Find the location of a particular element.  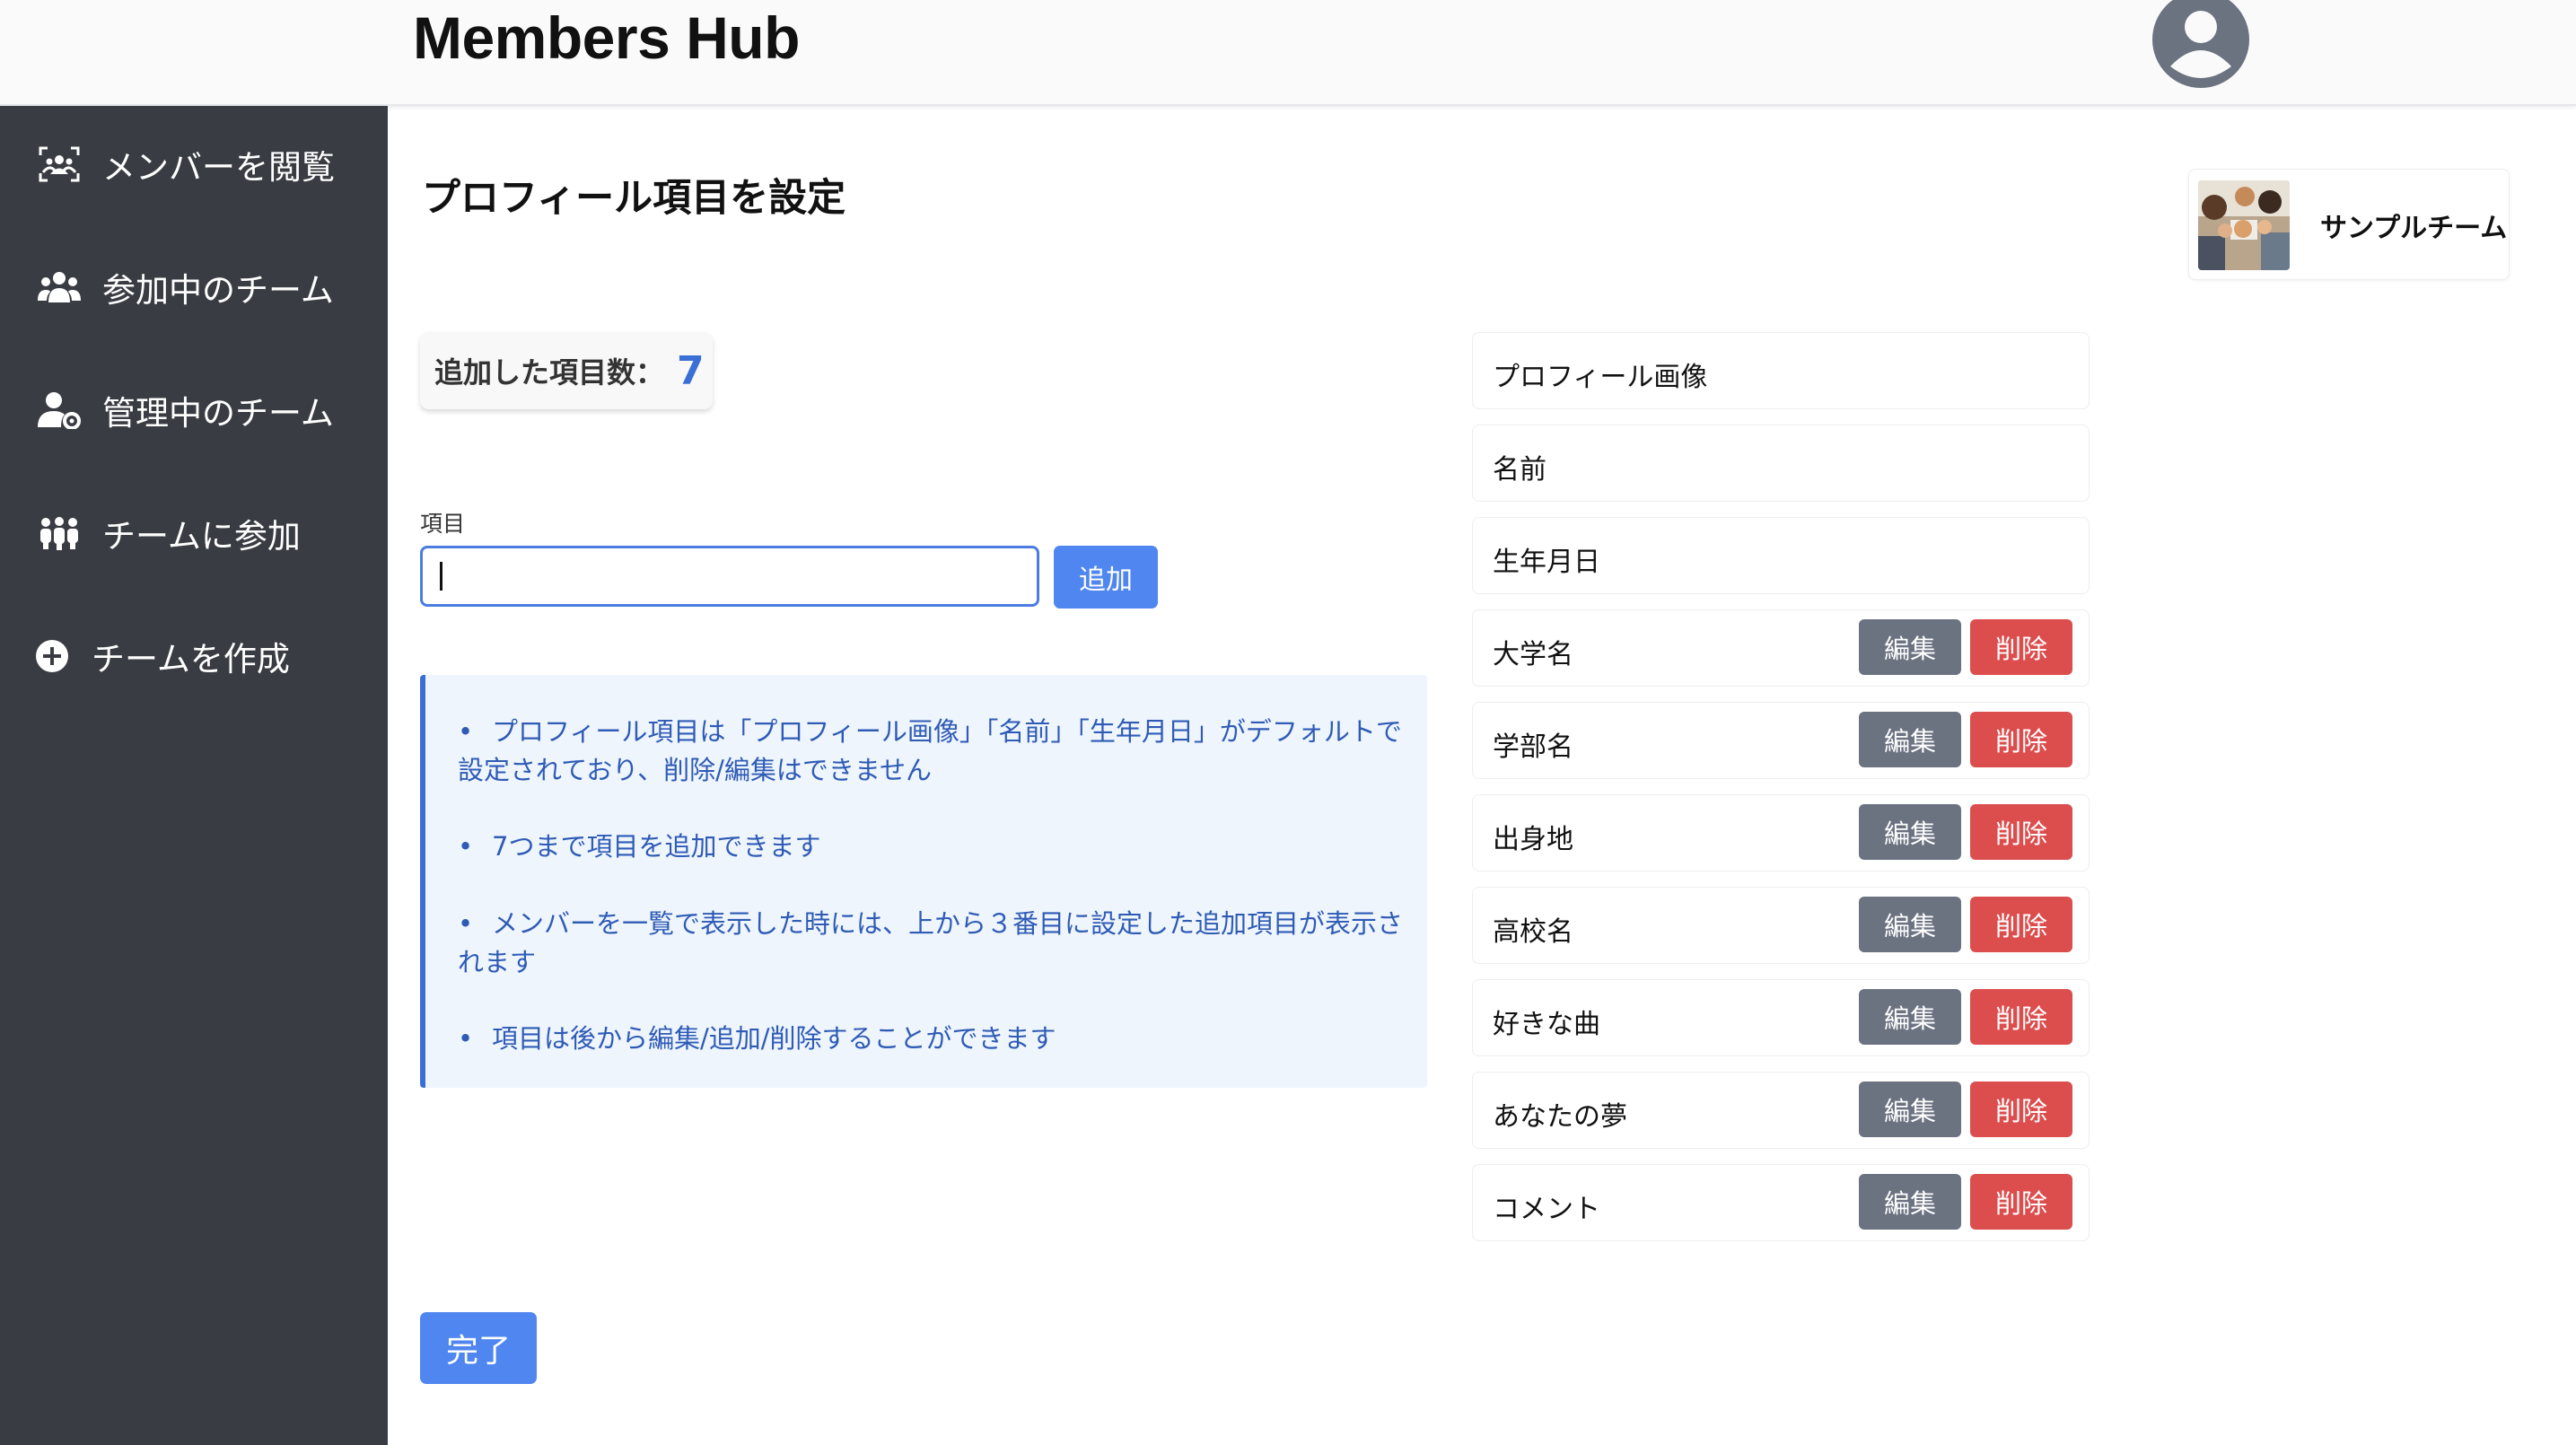

info-item: • 項目は後から編集/追加/削除することができます is located at coordinates (757, 1038).